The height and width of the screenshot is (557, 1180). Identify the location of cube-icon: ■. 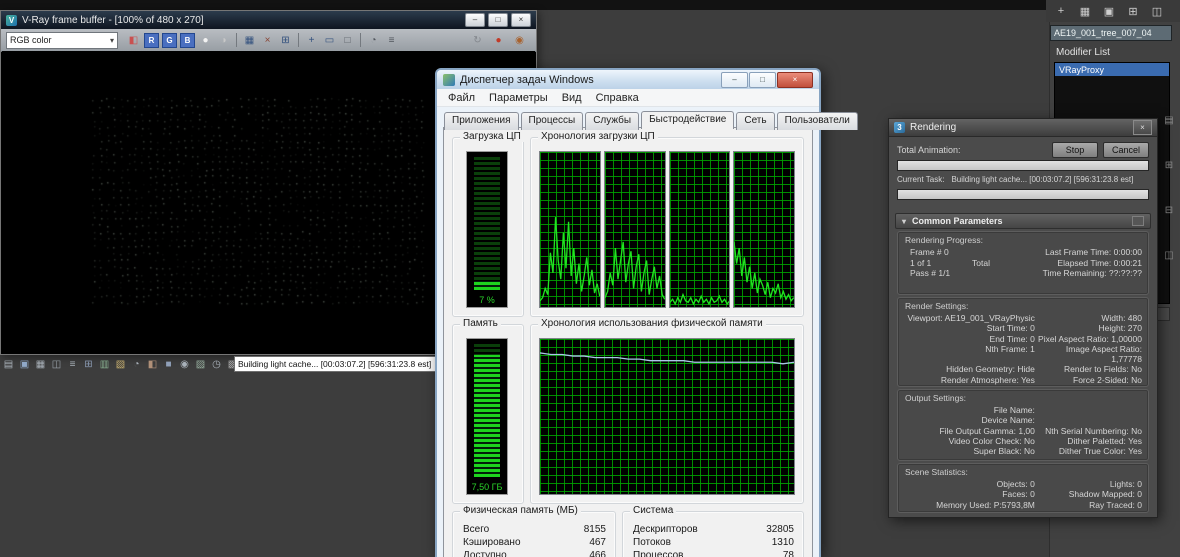
(168, 364).